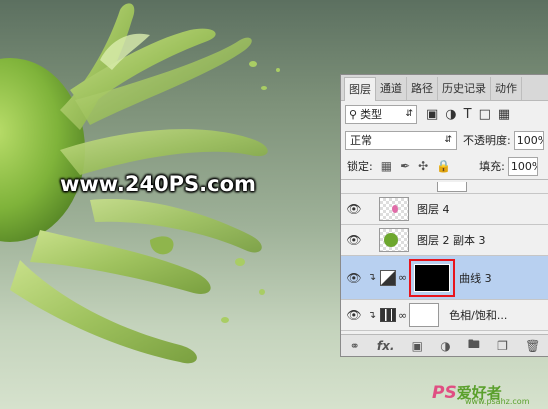  What do you see at coordinates (451, 240) in the screenshot?
I see `layer-name: 图层 2 副本 3` at bounding box center [451, 240].